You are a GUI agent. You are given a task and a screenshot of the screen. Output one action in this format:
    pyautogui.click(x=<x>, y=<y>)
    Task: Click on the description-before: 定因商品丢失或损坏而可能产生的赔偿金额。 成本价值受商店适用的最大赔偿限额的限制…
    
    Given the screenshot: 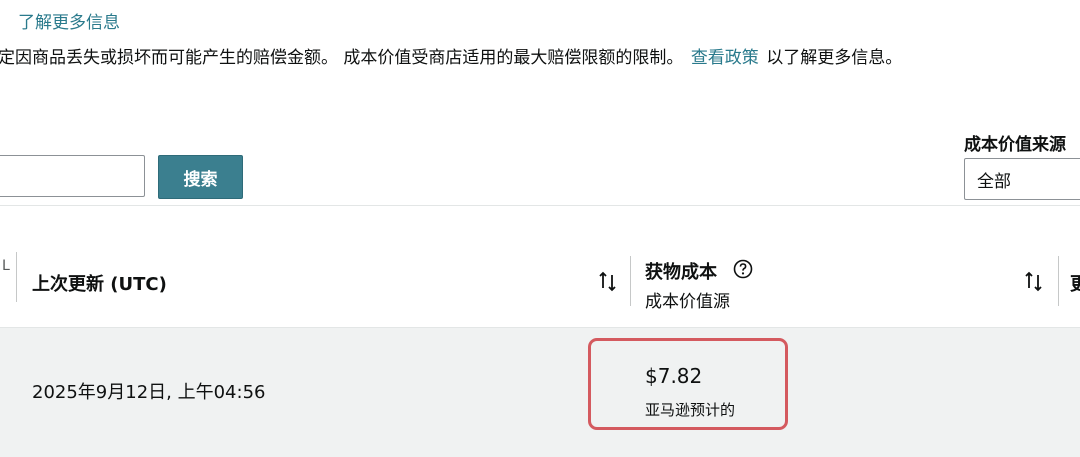 What is the action you would take?
    pyautogui.click(x=342, y=58)
    